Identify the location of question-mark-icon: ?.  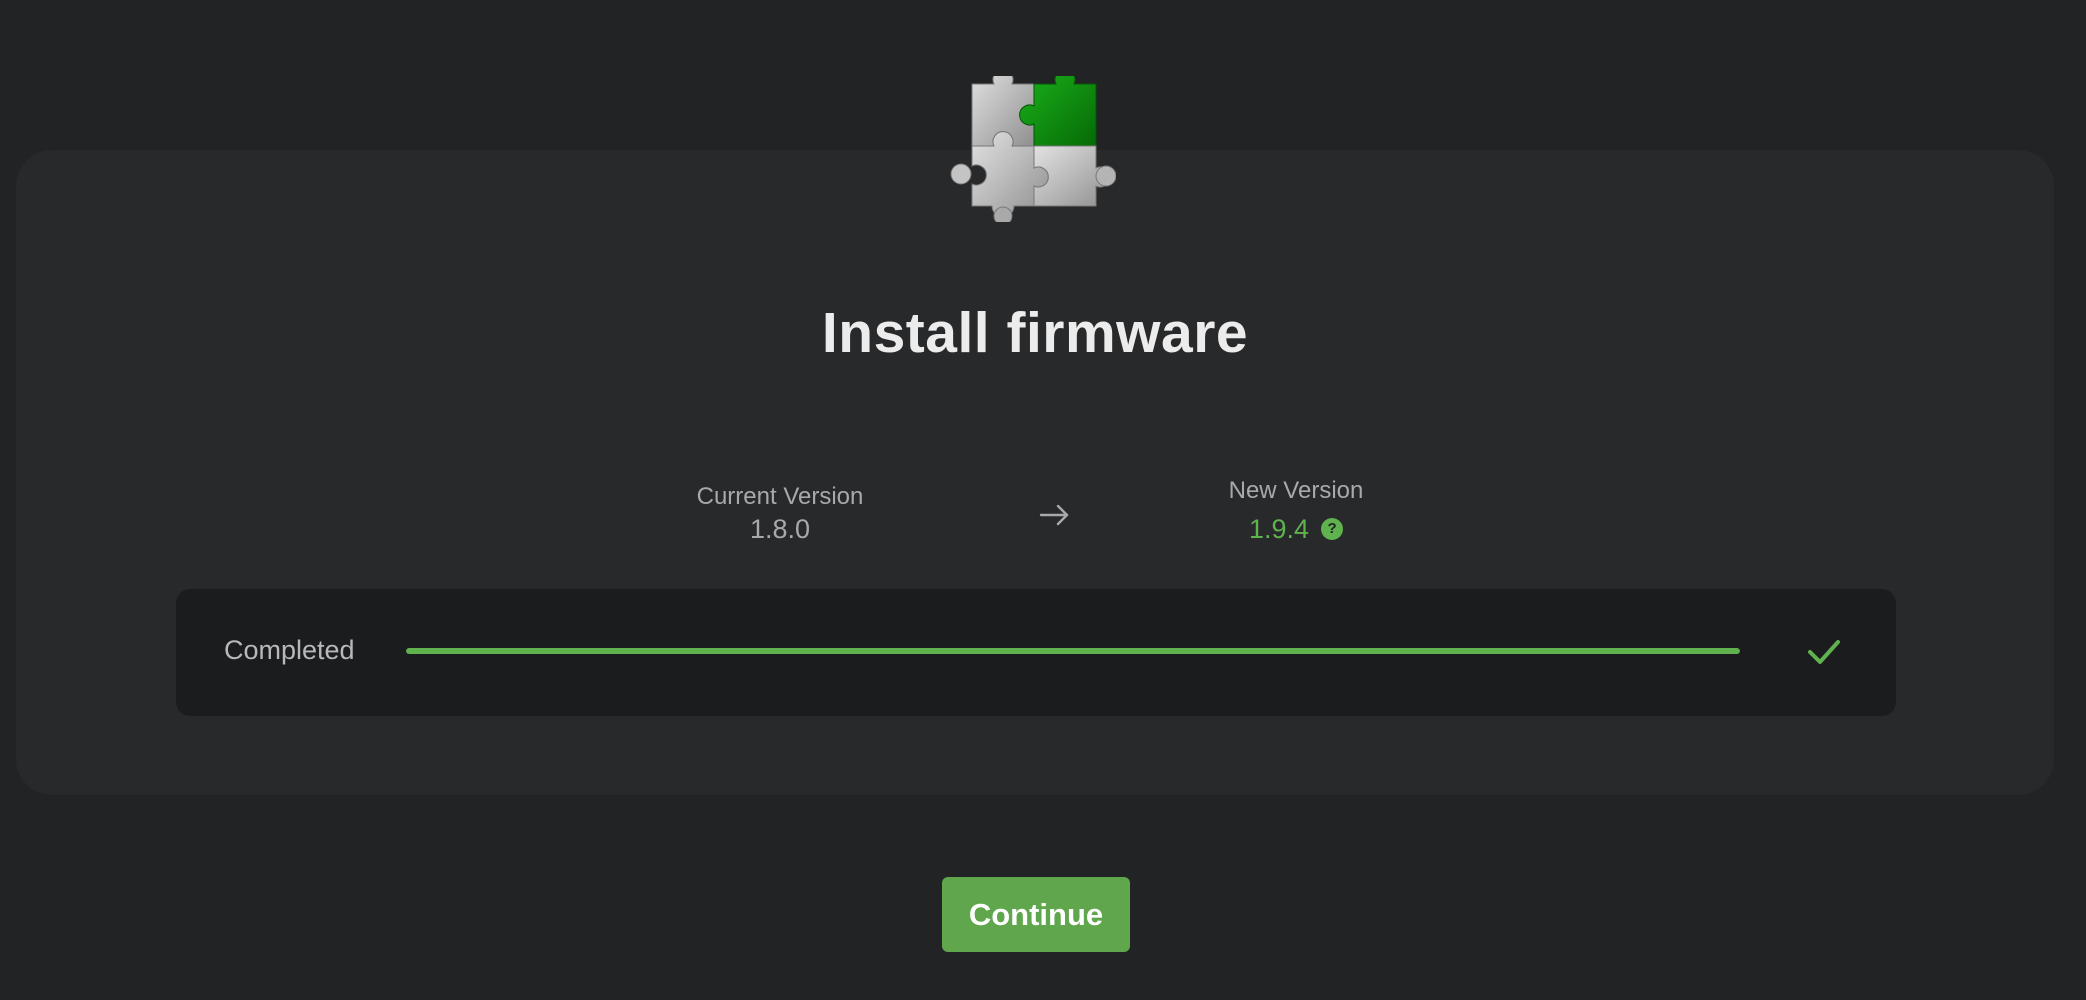
(1332, 529).